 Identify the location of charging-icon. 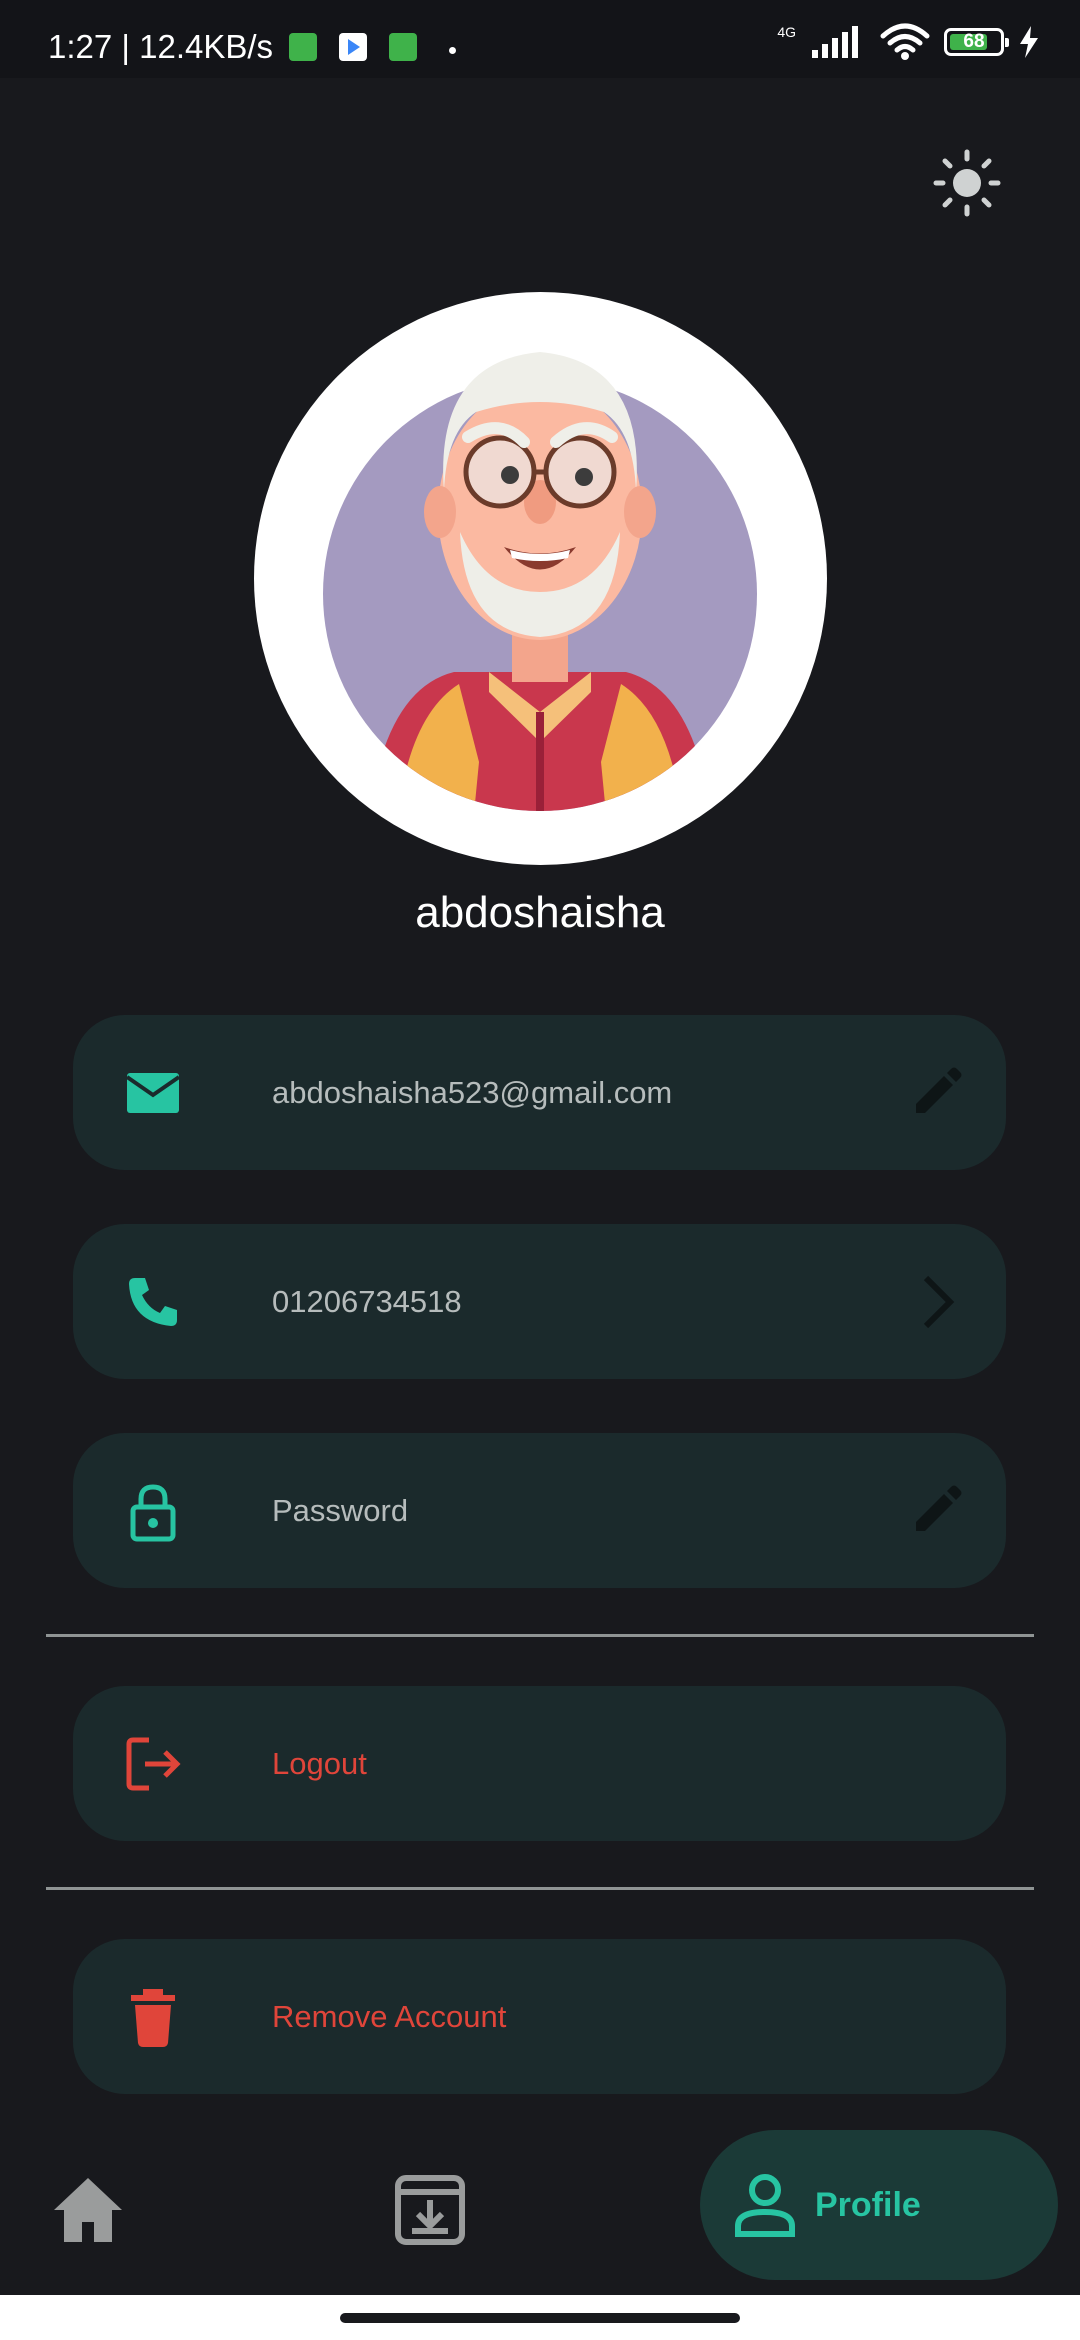
(1029, 42).